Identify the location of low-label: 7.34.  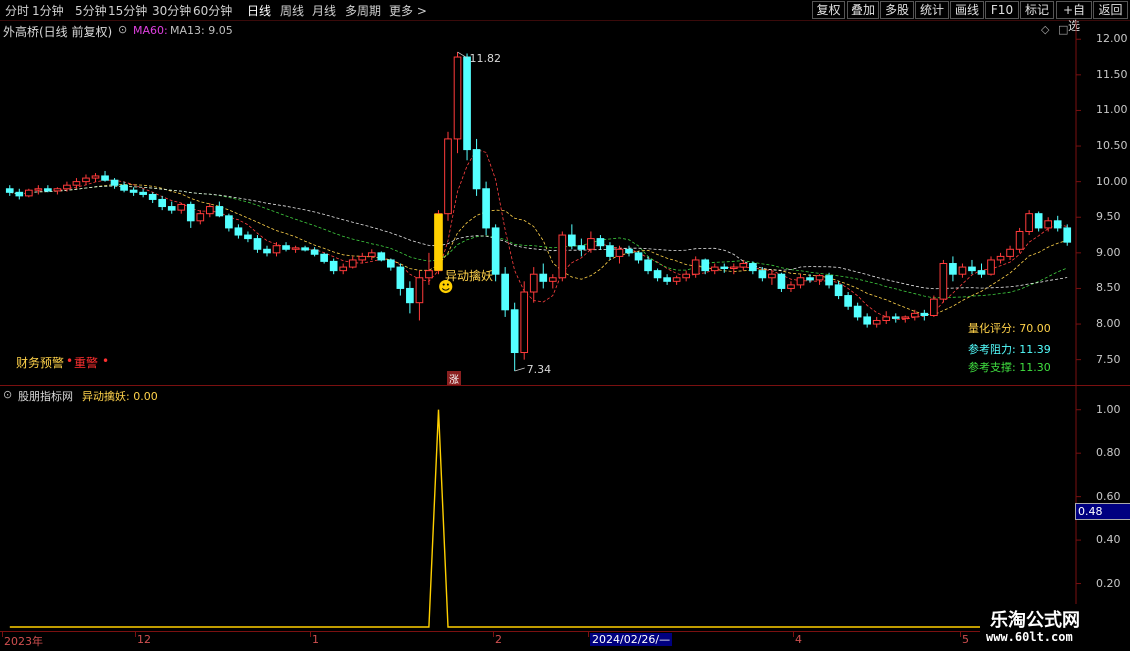
(539, 369).